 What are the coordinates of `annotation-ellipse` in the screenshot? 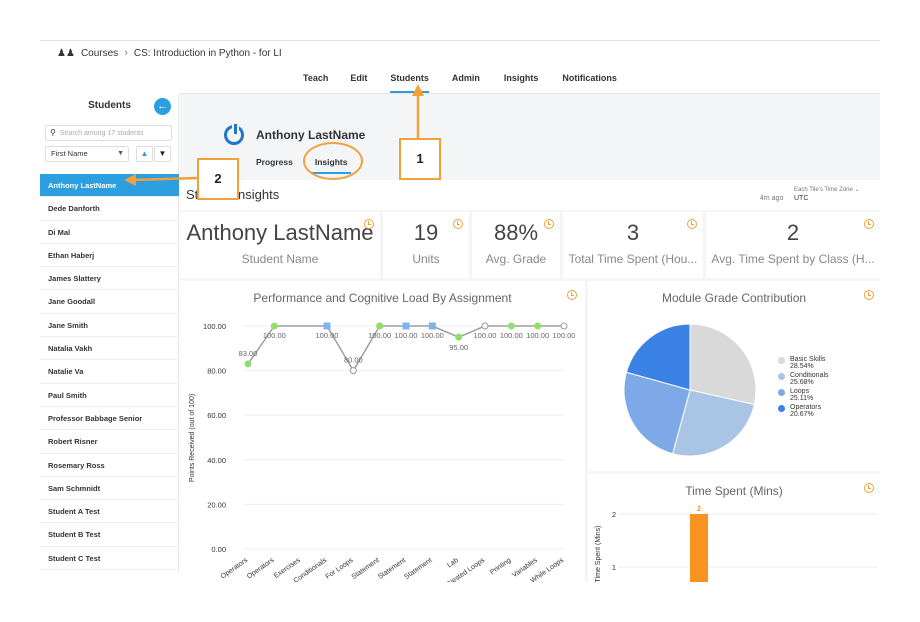 It's located at (333, 161).